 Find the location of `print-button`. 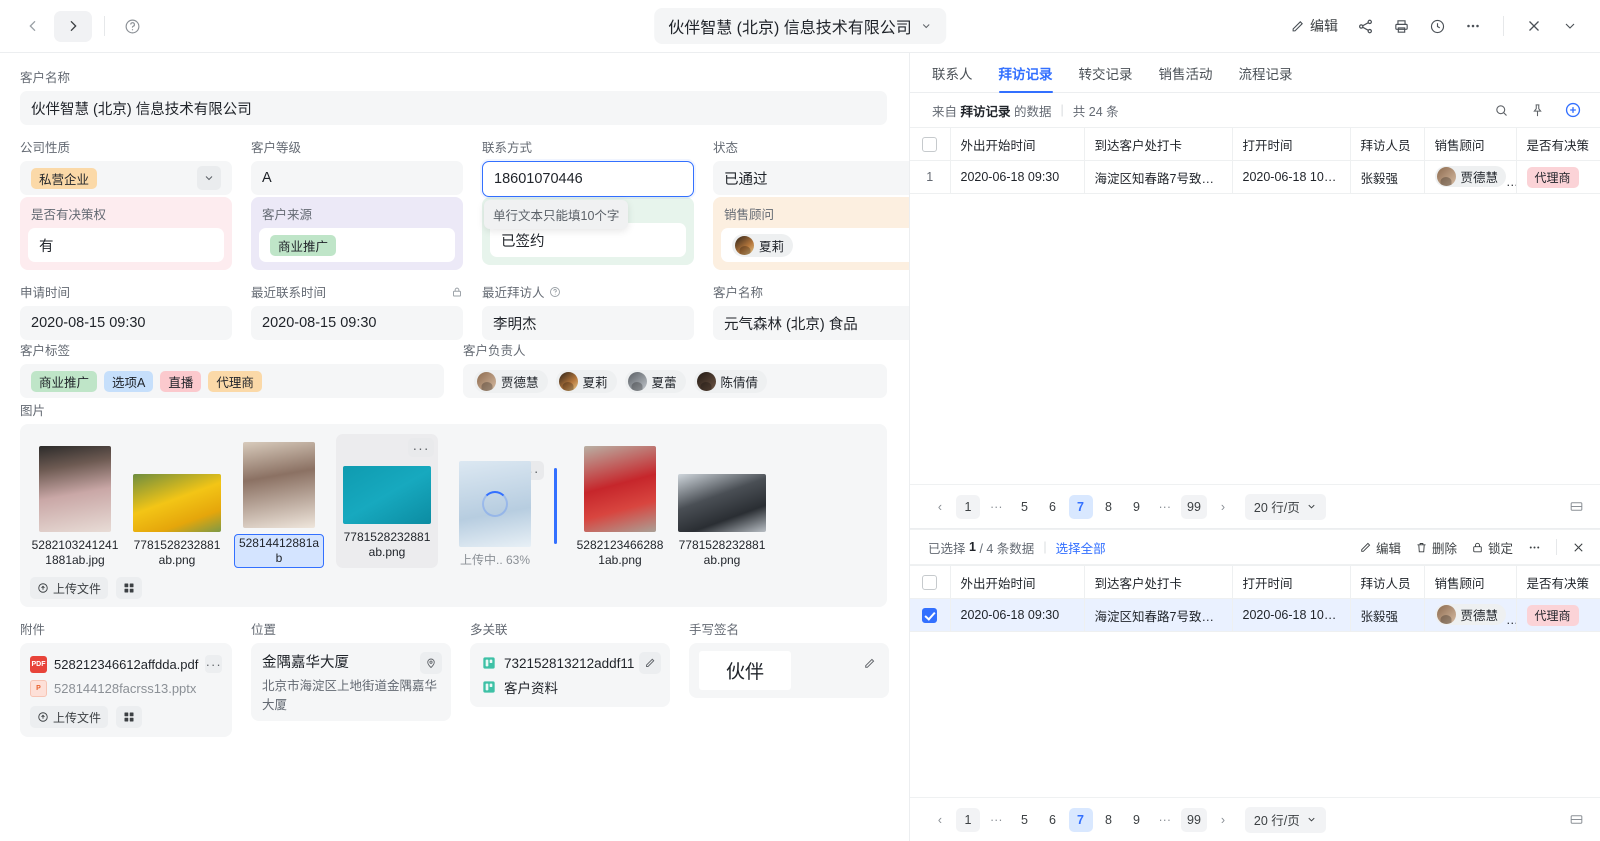

print-button is located at coordinates (1401, 26).